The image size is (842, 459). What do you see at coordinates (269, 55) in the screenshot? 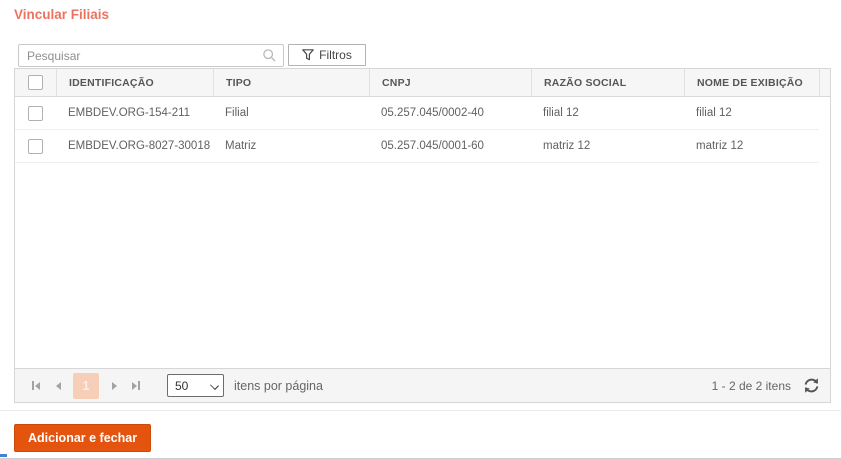
I see `search-icon` at bounding box center [269, 55].